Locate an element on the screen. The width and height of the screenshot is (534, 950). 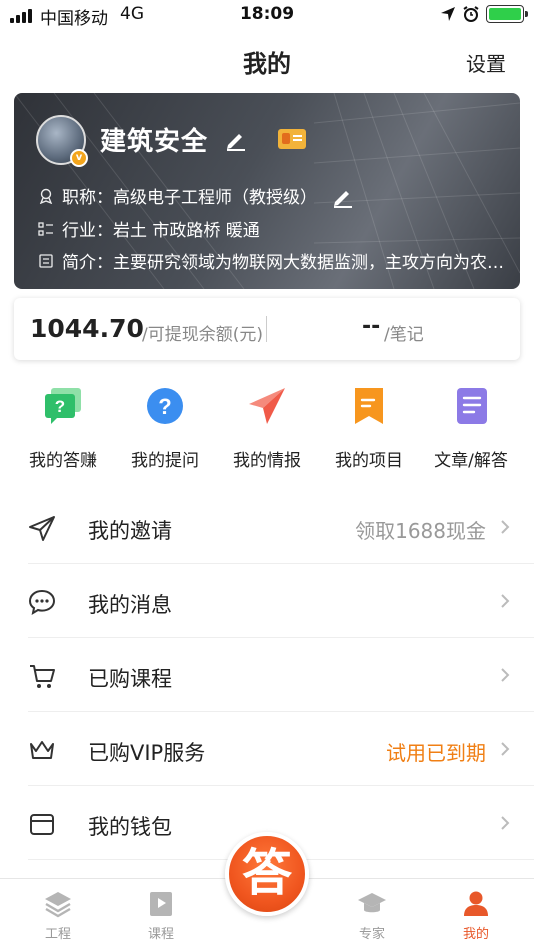
menu-label: 已购VIP服务 is located at coordinates (147, 753).